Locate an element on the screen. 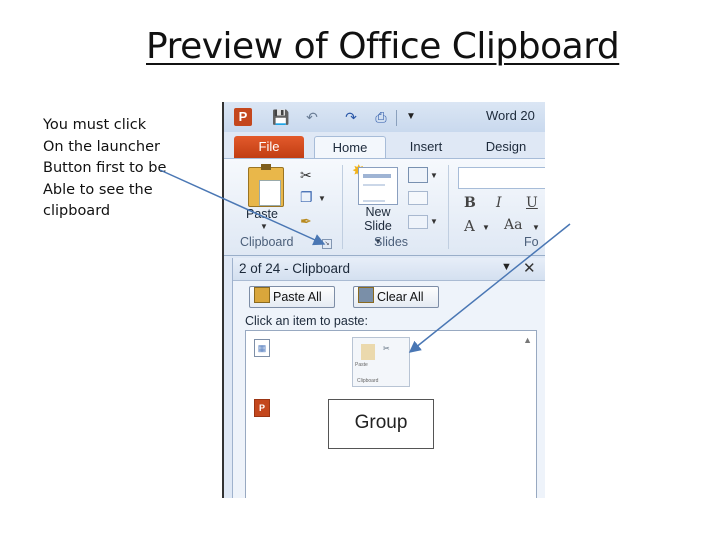 Image resolution: width=720 pixels, height=540 pixels. new-slide-label-line: Slide is located at coordinates (378, 226).